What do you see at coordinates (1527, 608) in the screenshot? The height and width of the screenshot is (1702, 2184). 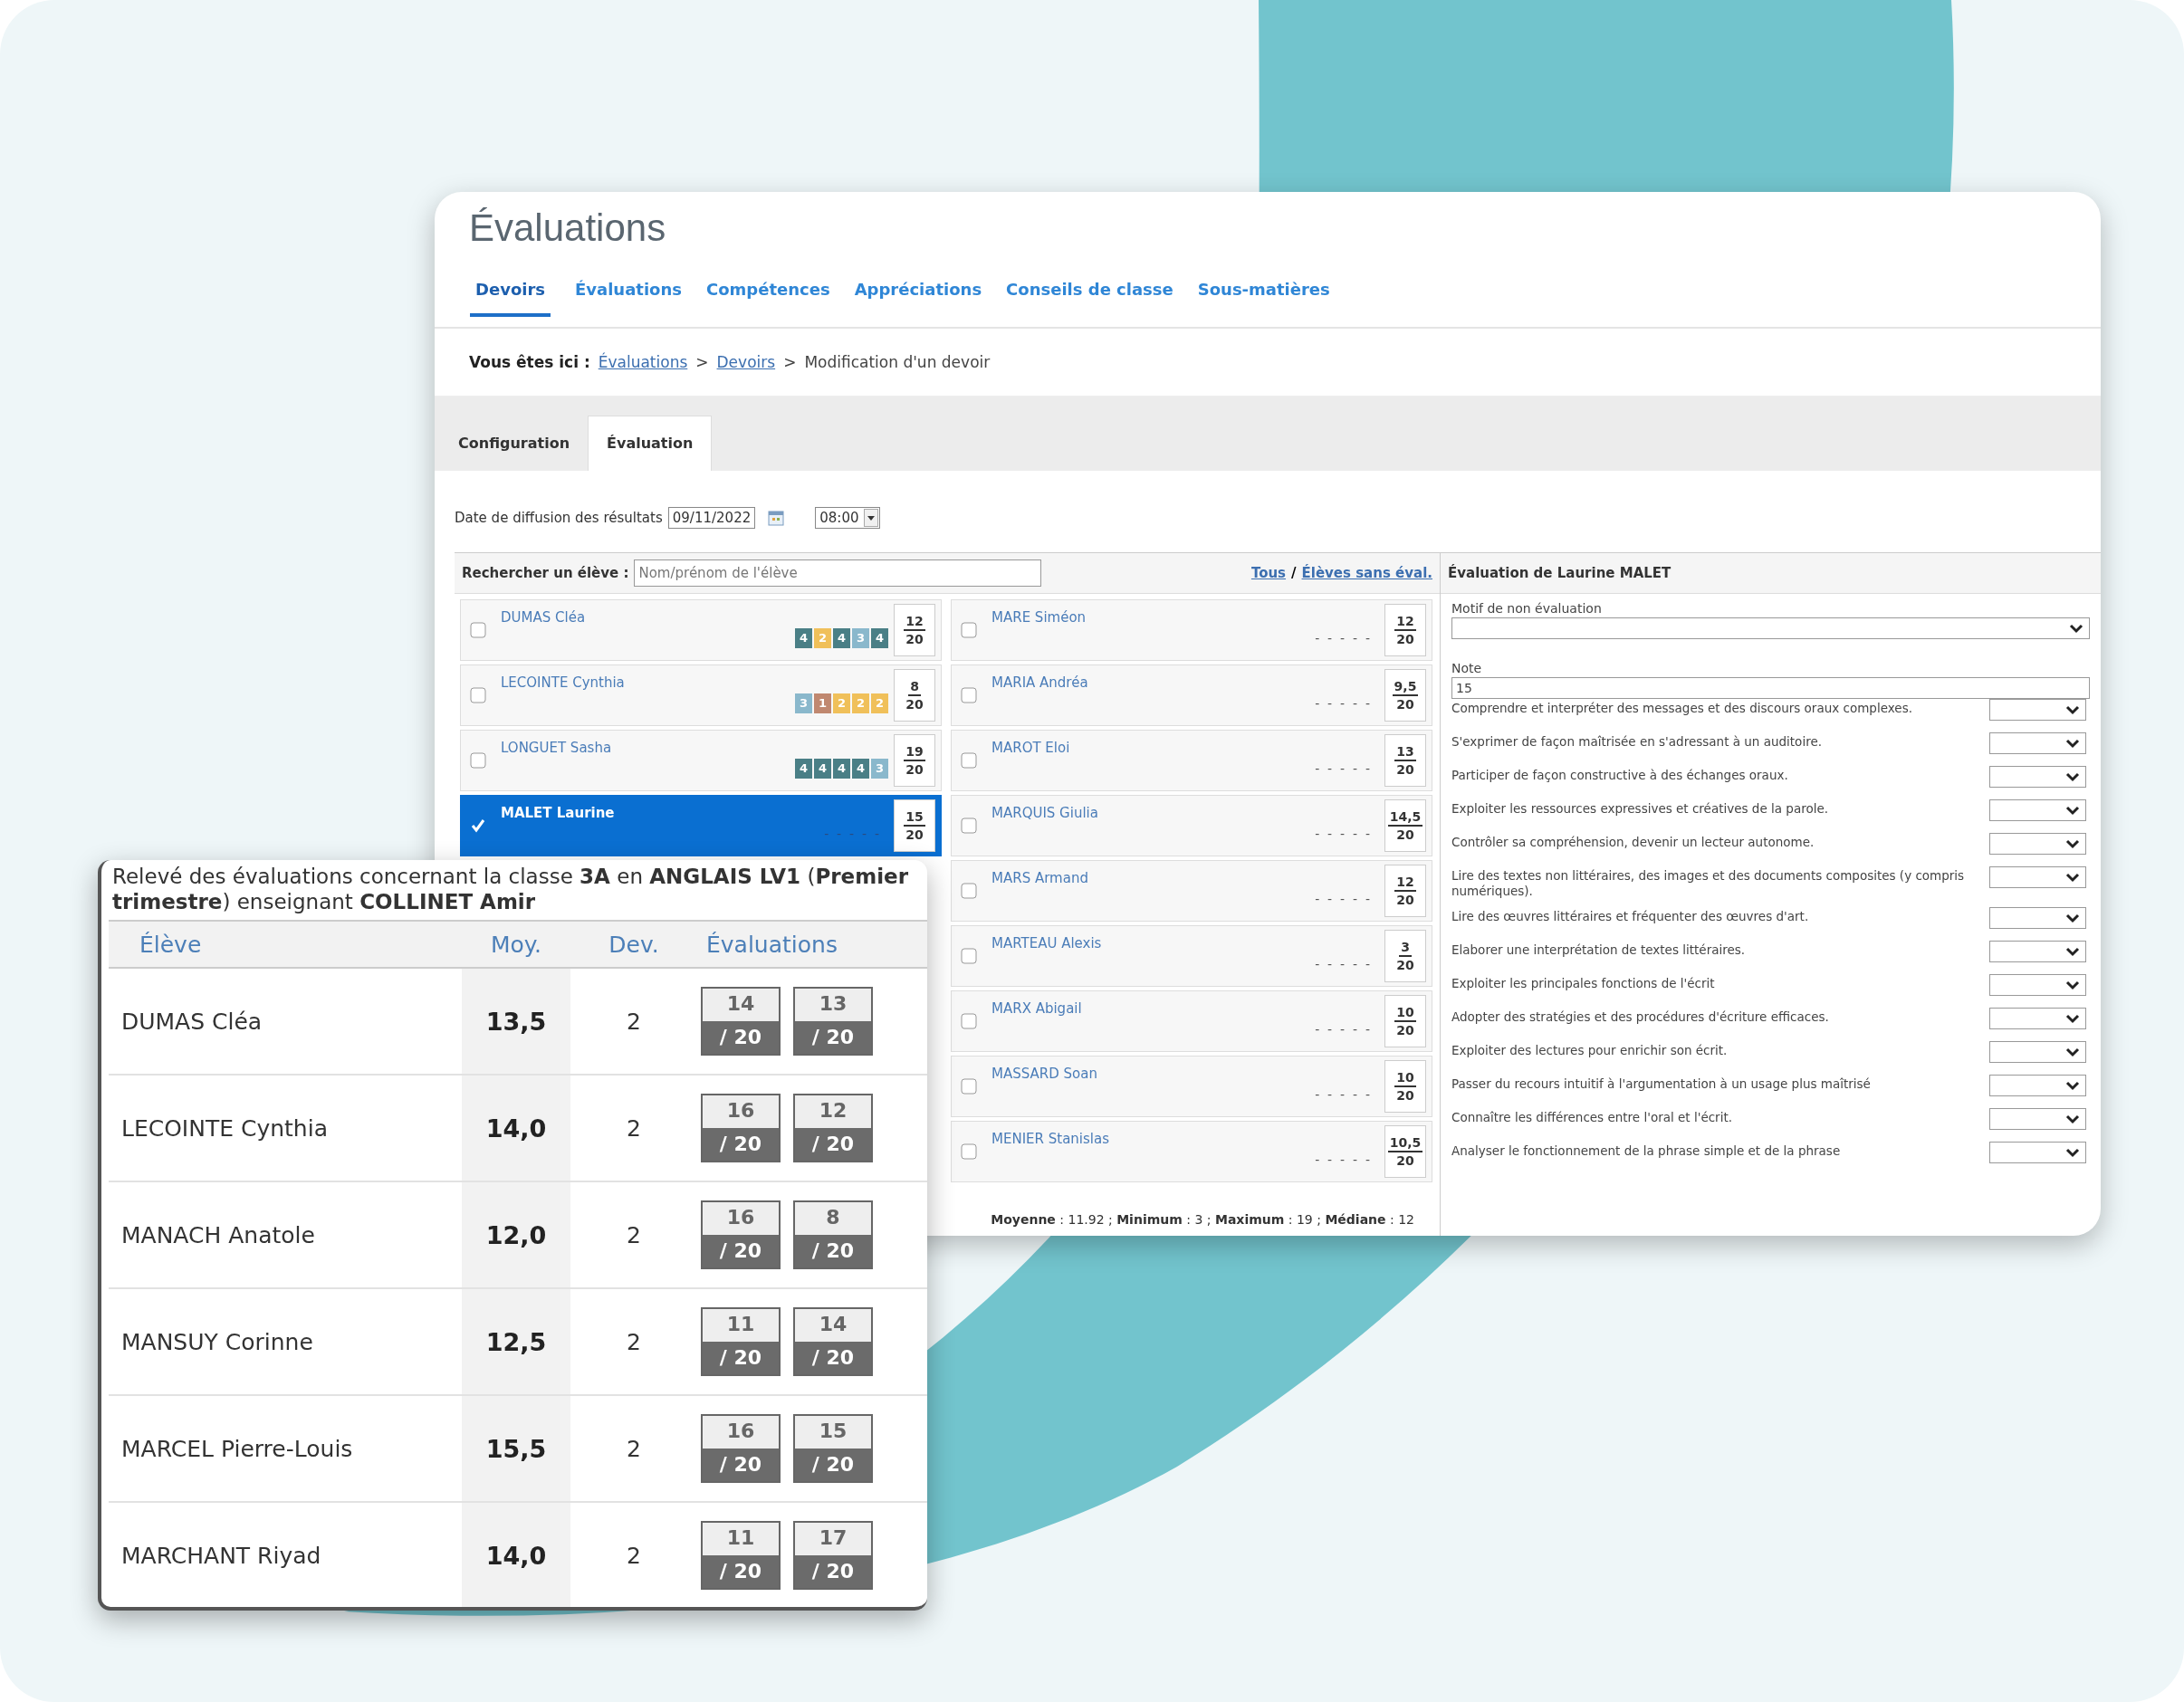 I see `field-label: Motif de non évaluation` at bounding box center [1527, 608].